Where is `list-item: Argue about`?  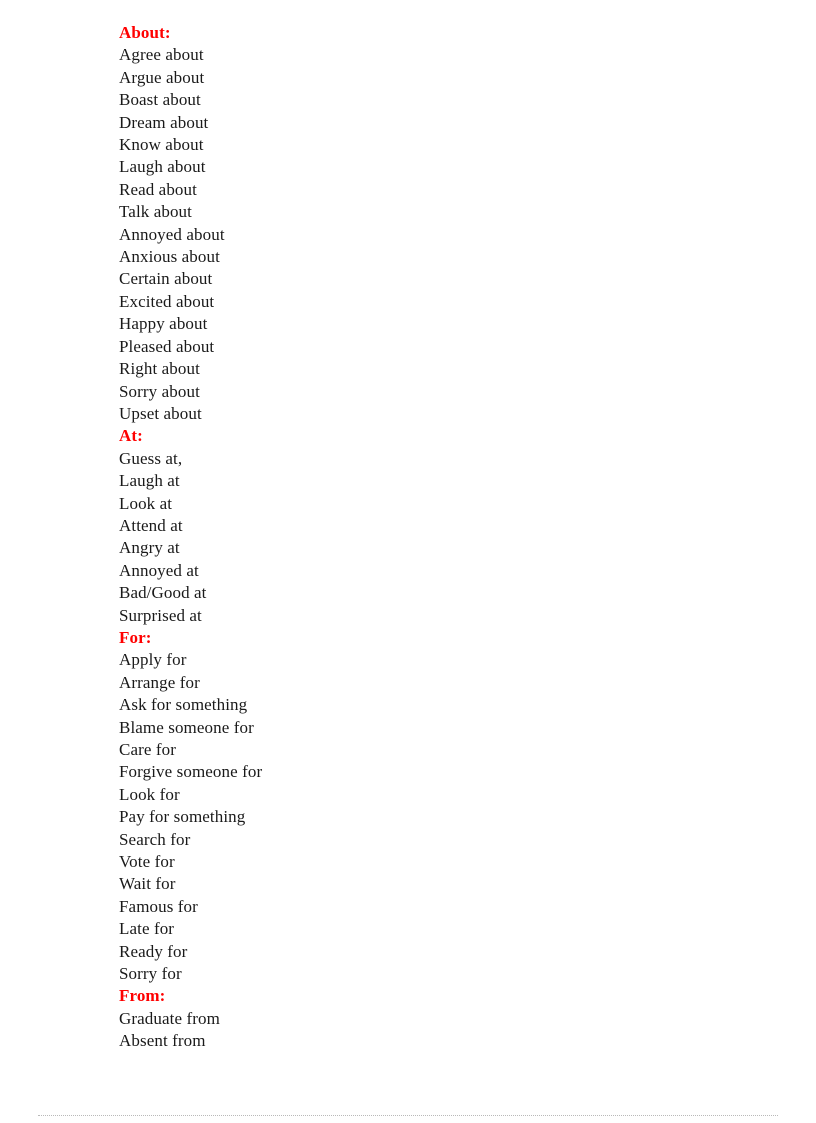 list-item: Argue about is located at coordinates (162, 77).